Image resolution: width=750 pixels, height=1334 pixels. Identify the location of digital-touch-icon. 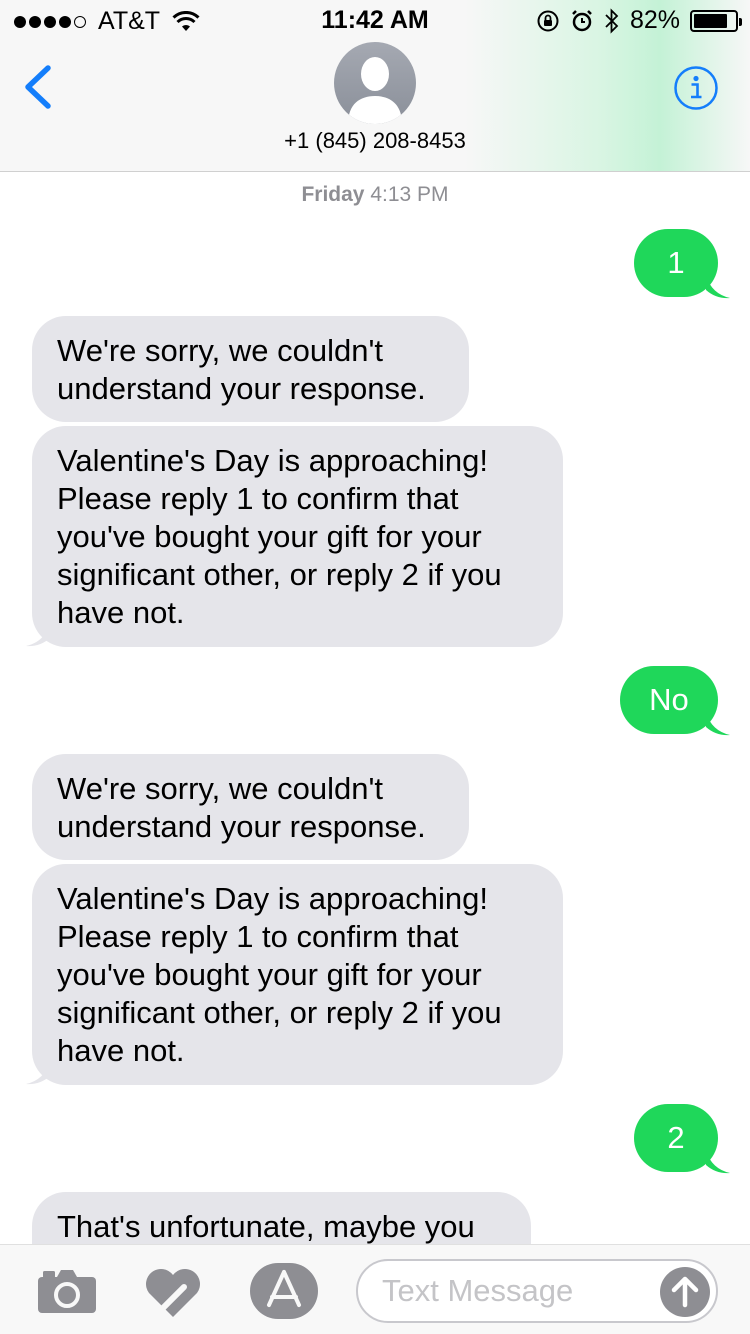
(173, 1293).